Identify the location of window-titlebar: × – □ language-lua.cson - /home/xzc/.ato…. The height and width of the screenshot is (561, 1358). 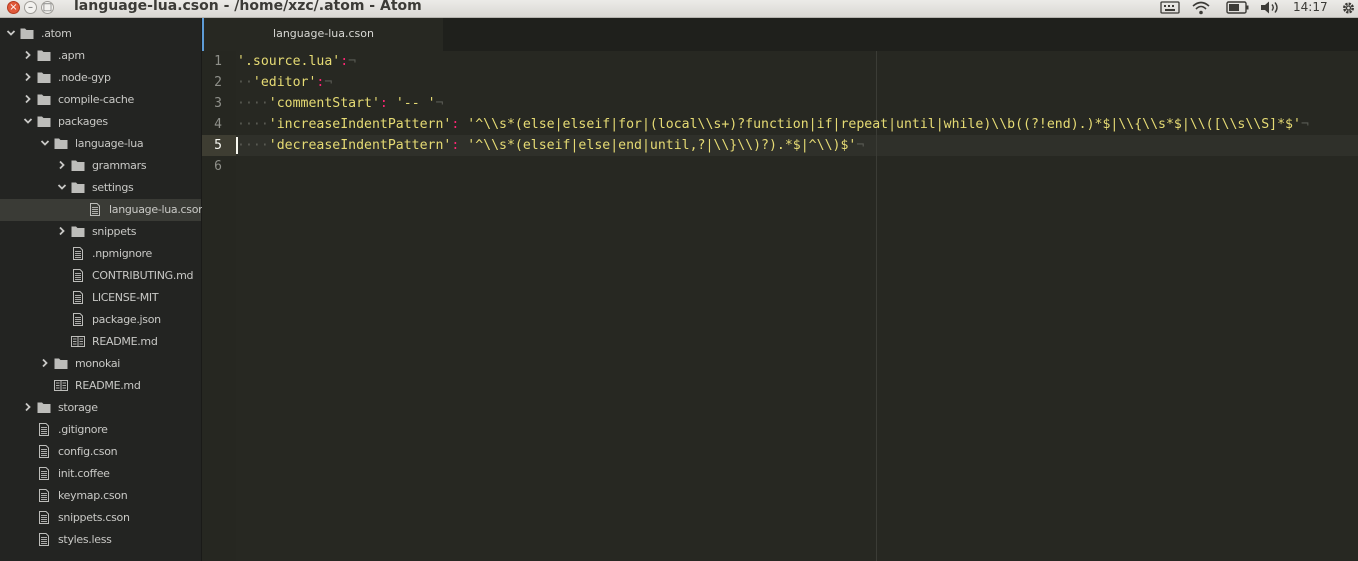
(679, 9).